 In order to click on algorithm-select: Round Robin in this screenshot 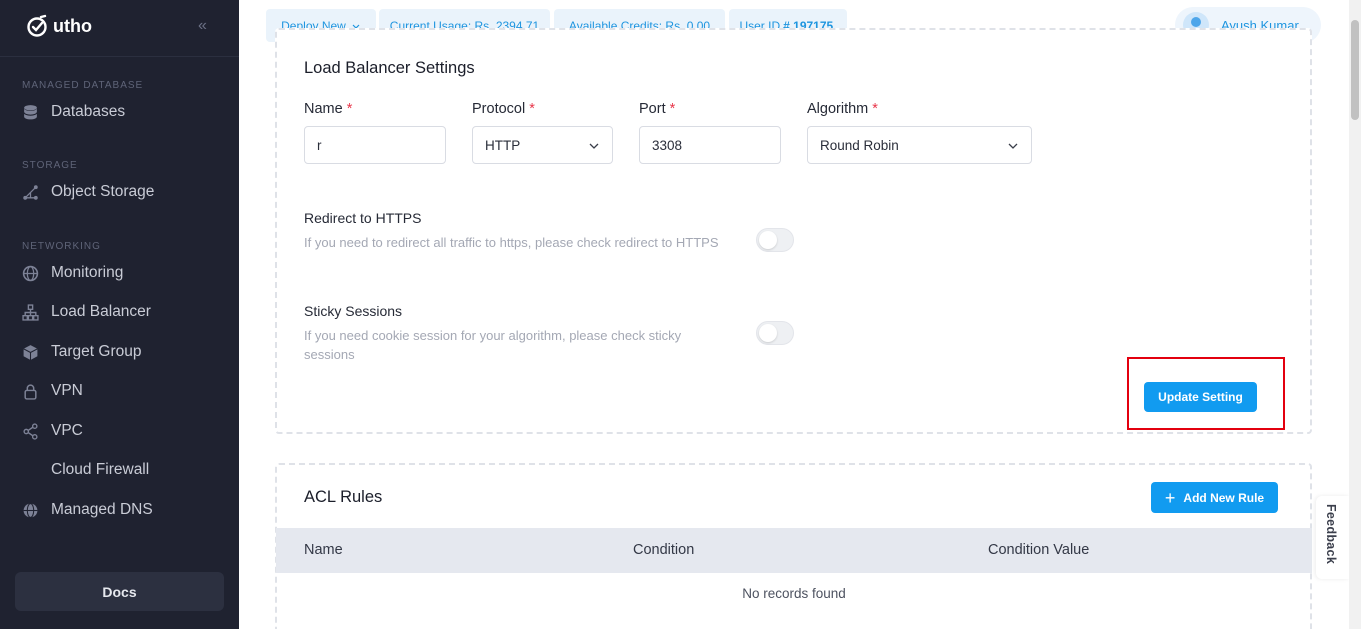, I will do `click(919, 145)`.